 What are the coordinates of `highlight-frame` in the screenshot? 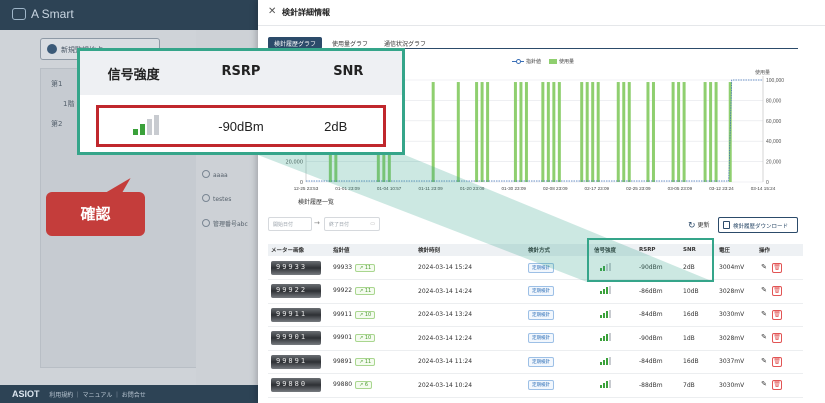 It's located at (650, 260).